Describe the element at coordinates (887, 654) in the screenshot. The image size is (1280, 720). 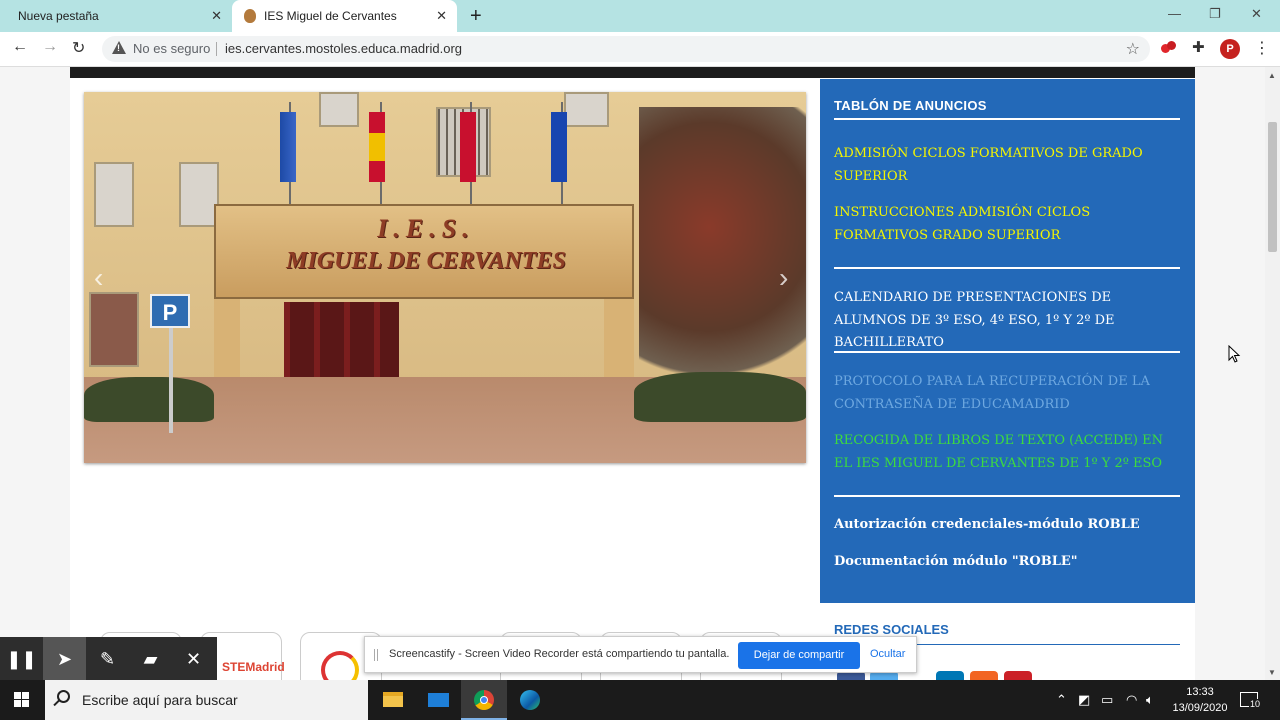
I see `hide-button: Ocultar` at that location.